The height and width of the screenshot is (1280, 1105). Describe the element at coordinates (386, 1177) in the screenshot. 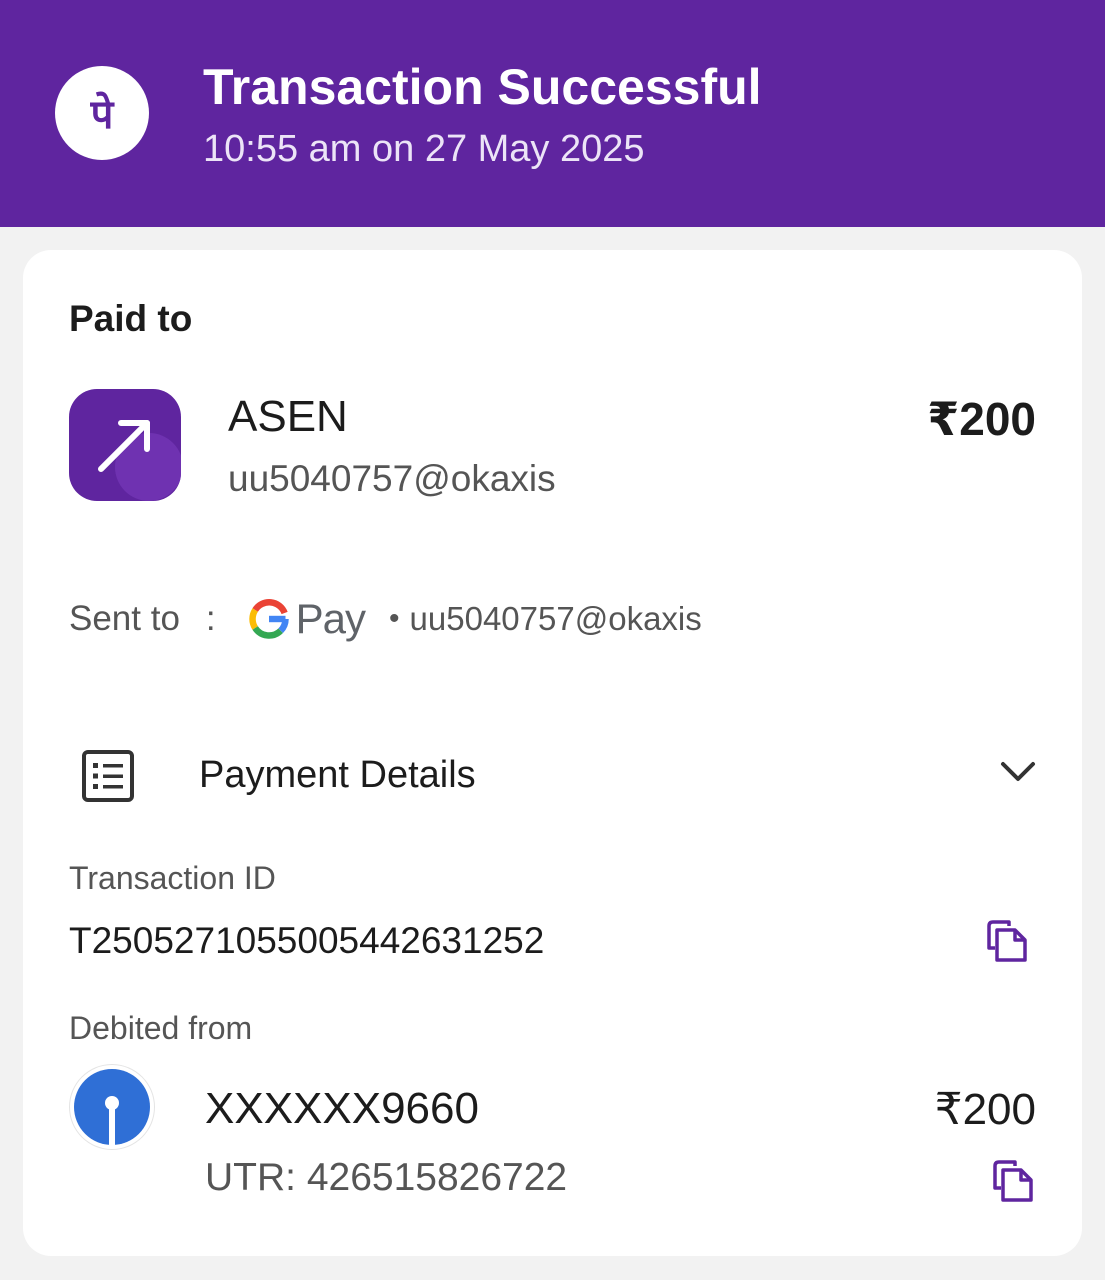

I see `utr-number: UTR: 426515826722` at that location.